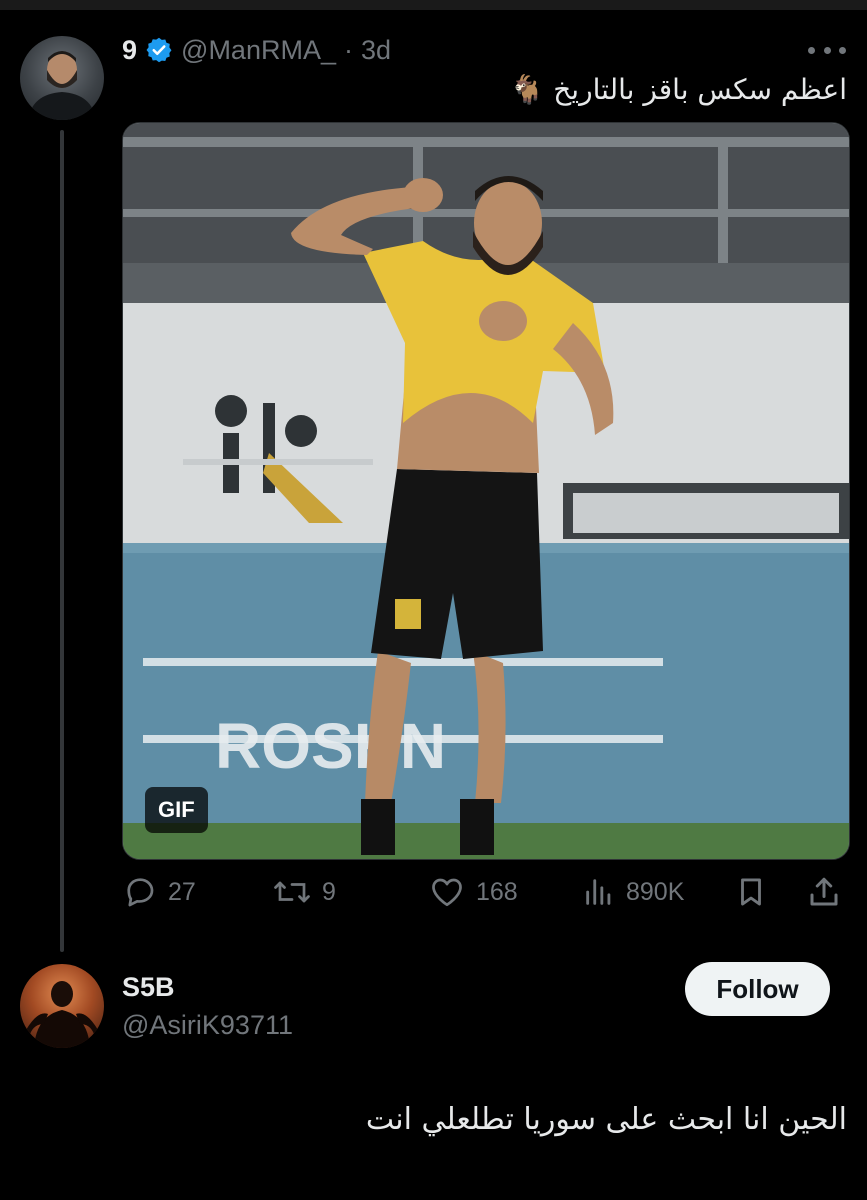 This screenshot has height=1200, width=867. I want to click on share-button, so click(824, 892).